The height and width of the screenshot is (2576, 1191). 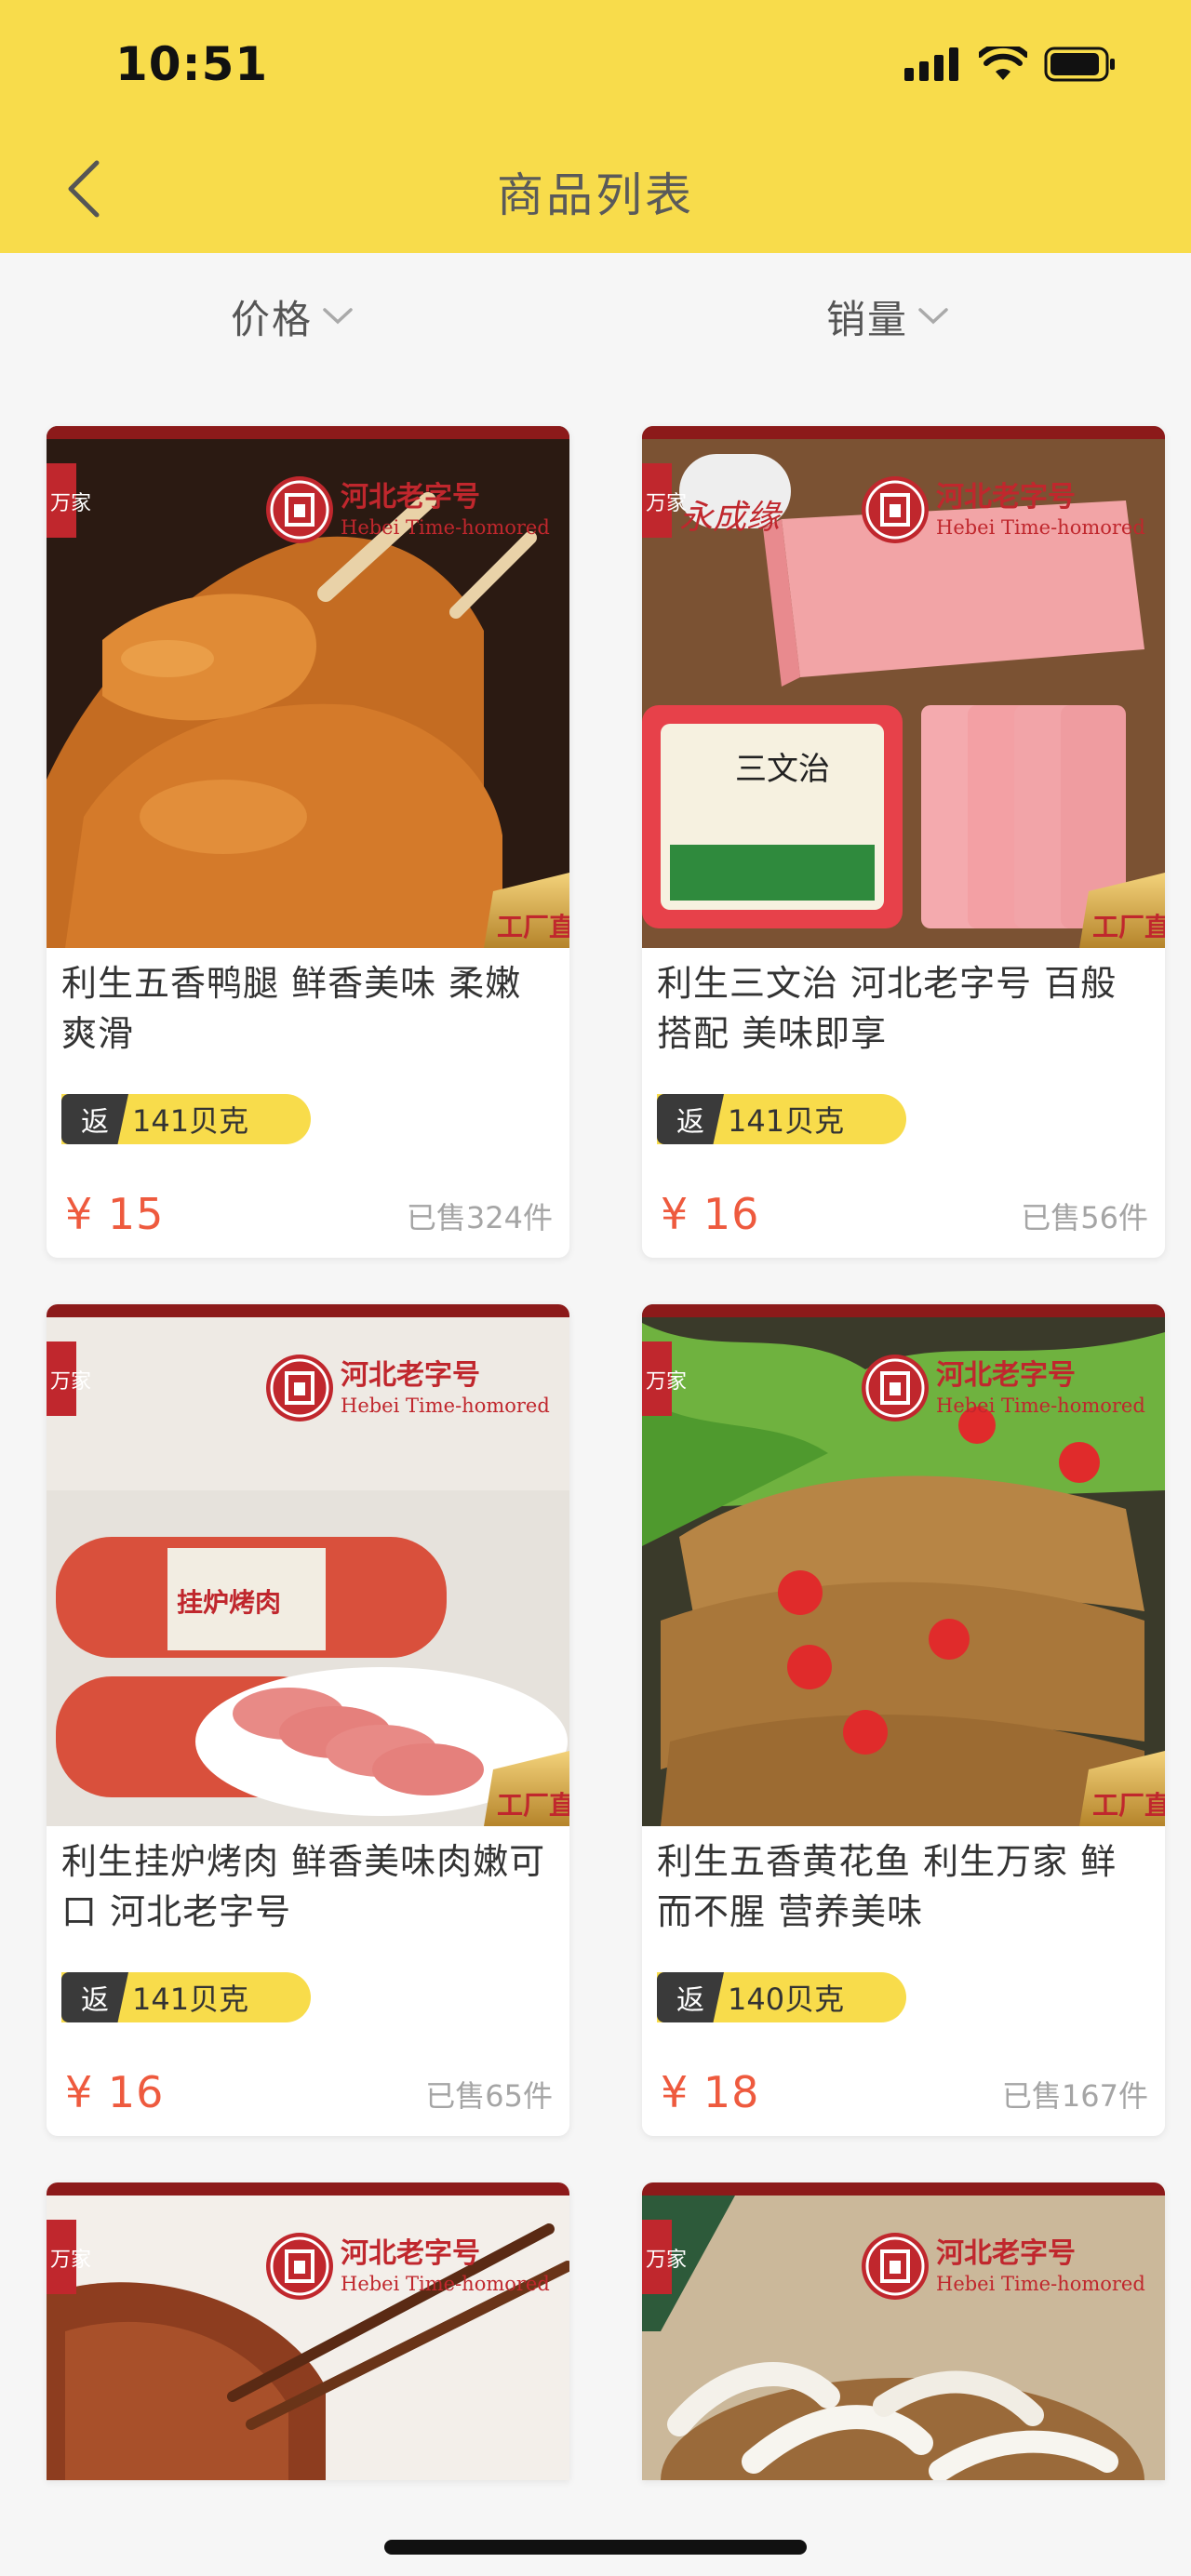 I want to click on product-price: ¥ 15, so click(x=115, y=1214).